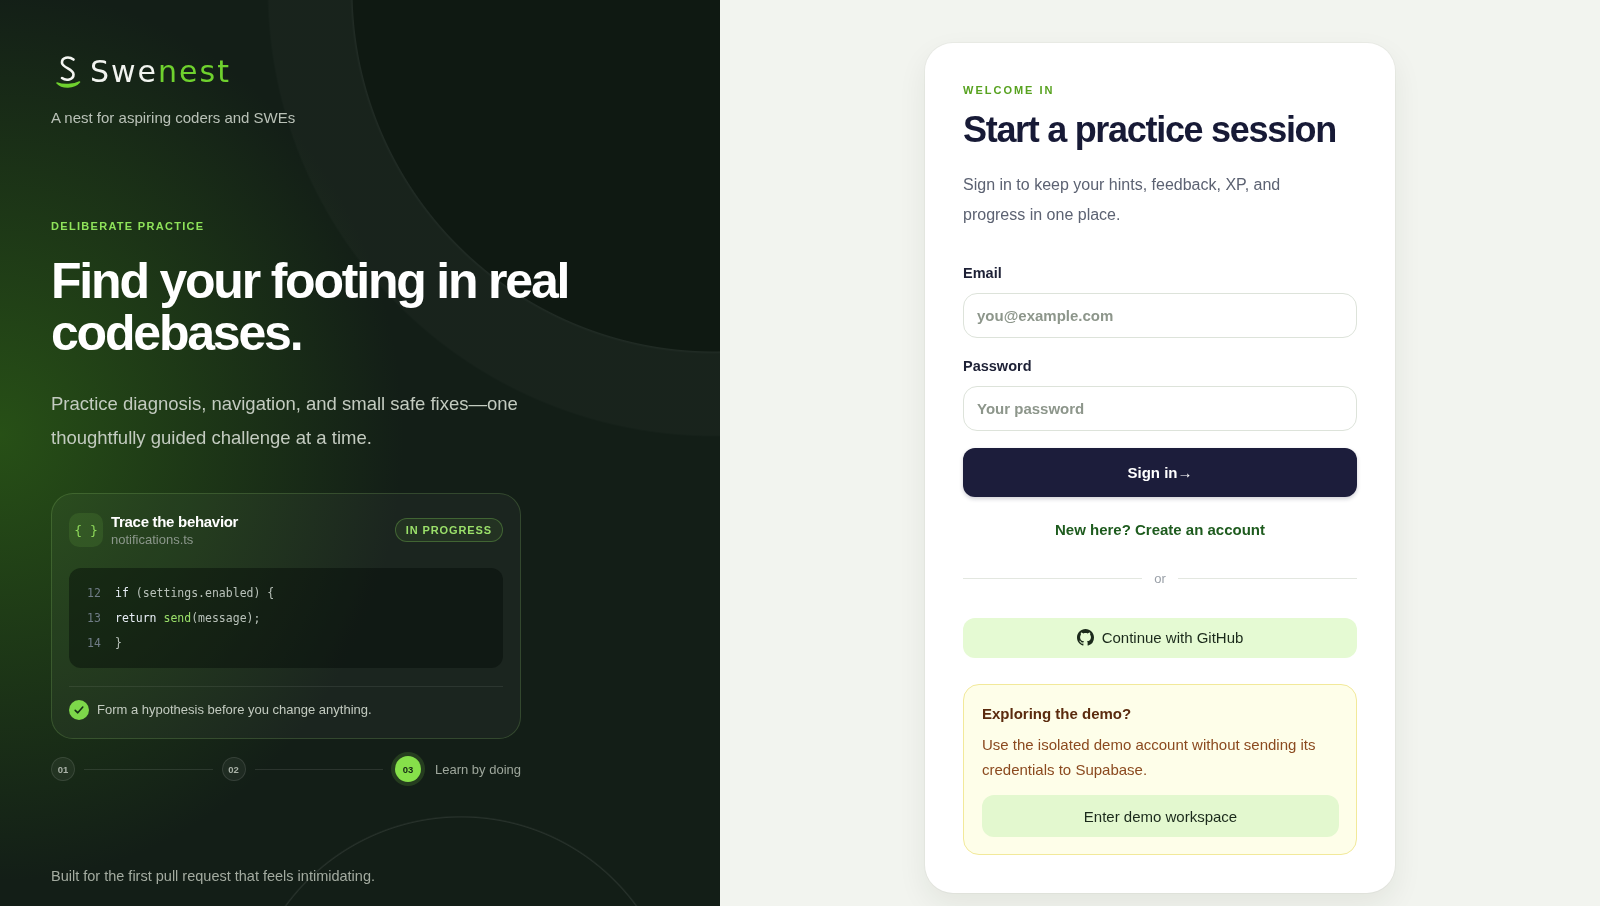 The height and width of the screenshot is (906, 1600). What do you see at coordinates (94, 642) in the screenshot?
I see `line-number: 14` at bounding box center [94, 642].